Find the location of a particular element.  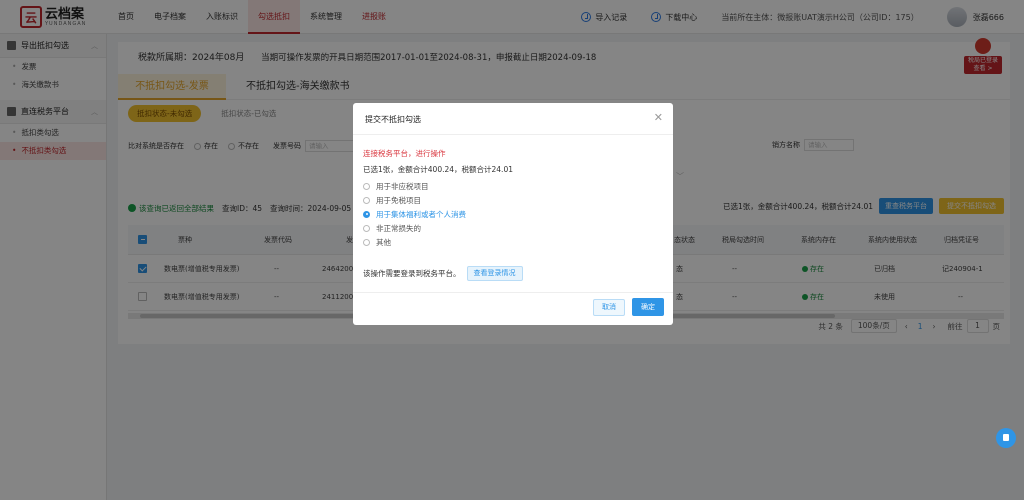

reason-option-welfare: 用于集体福利或者个人消费 is located at coordinates (414, 214).